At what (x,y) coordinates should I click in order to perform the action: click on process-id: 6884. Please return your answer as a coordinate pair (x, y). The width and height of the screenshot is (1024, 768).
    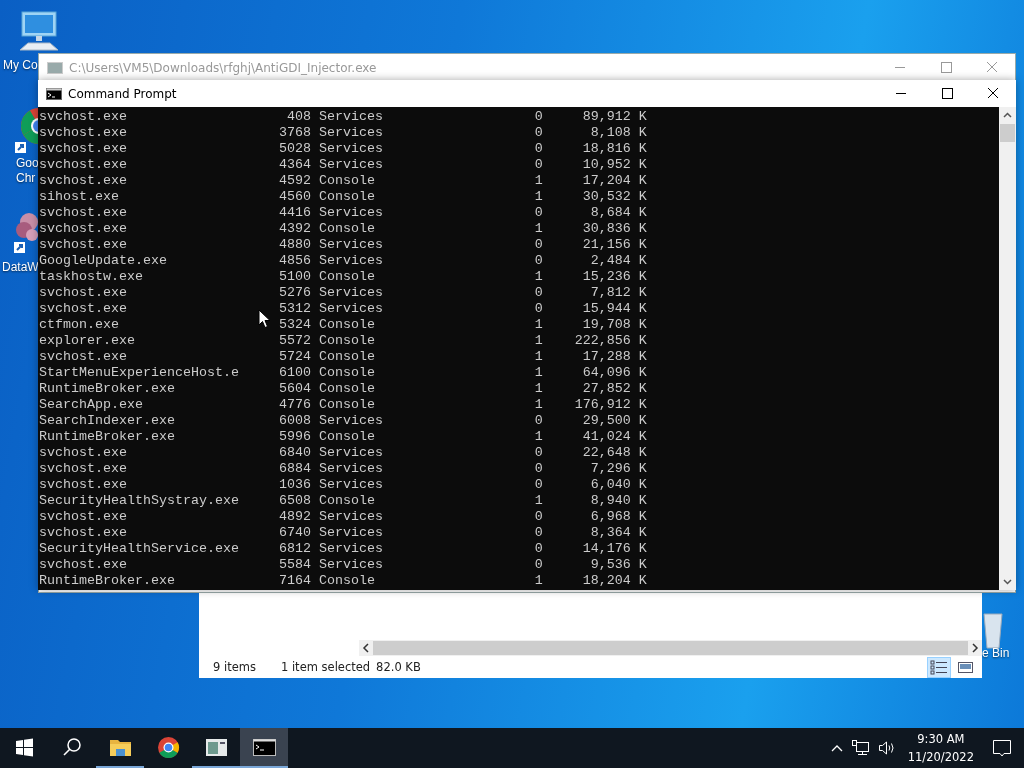
    Looking at the image, I should click on (294, 469).